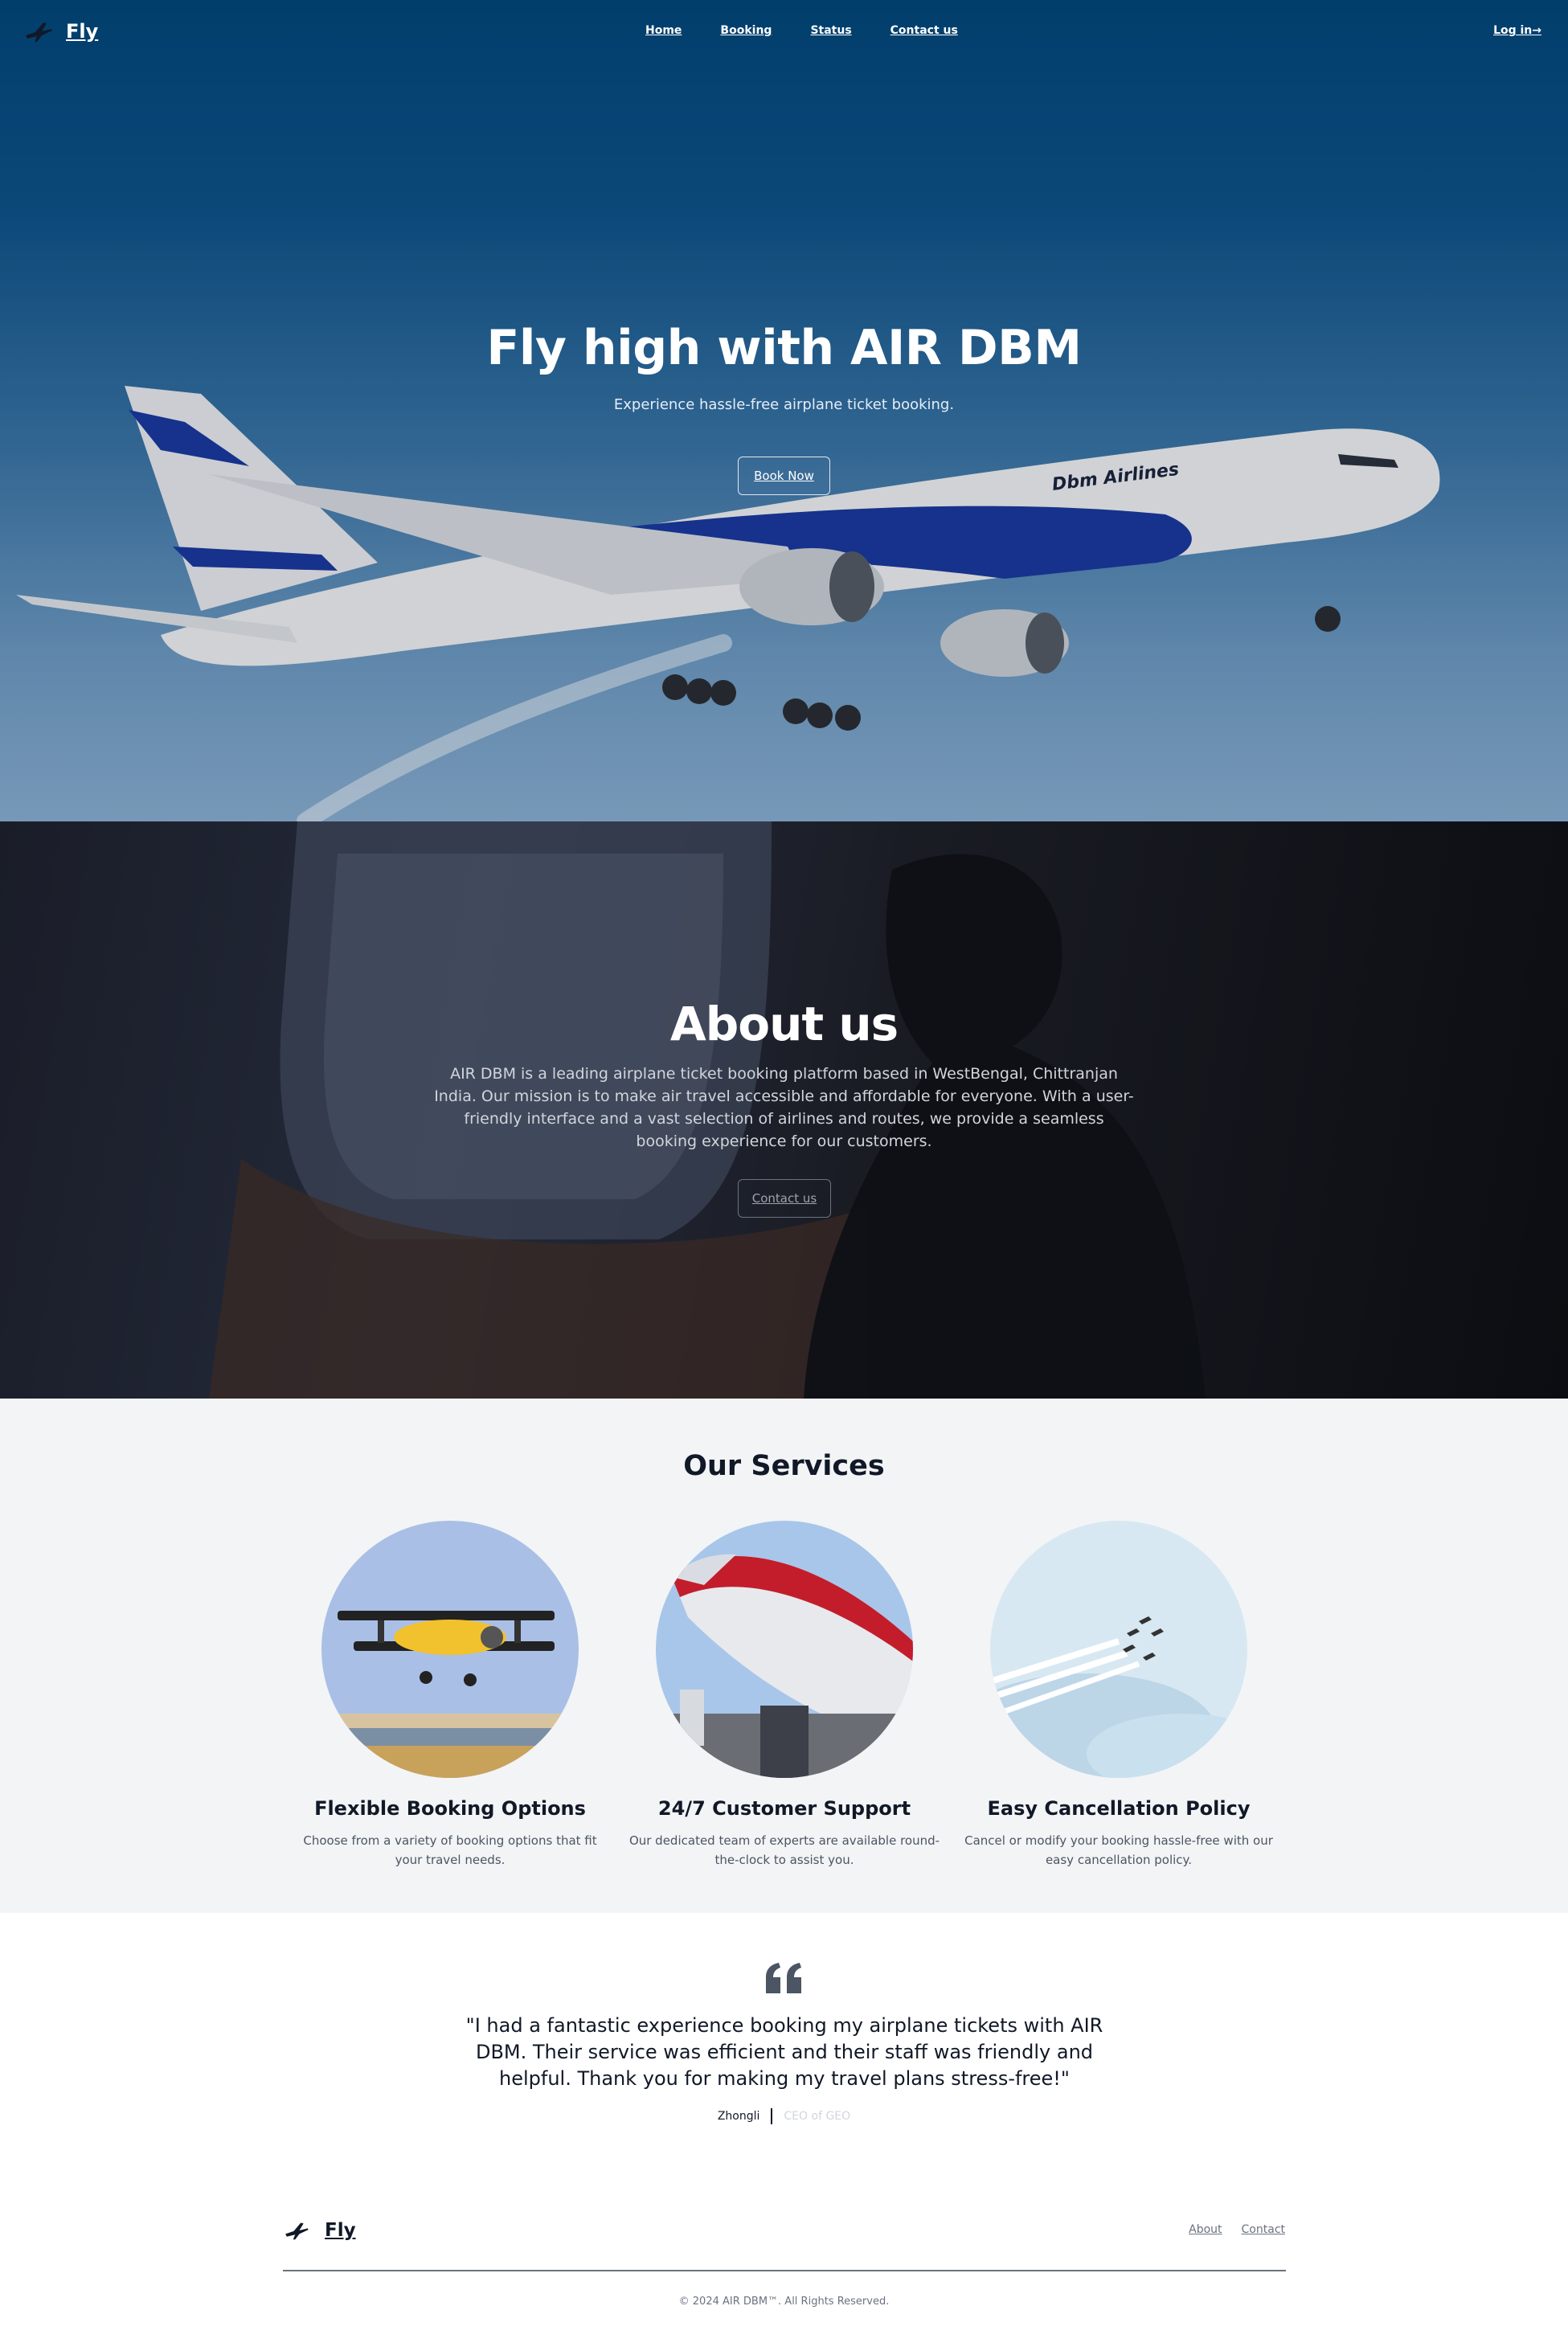 The width and height of the screenshot is (1568, 2351). Describe the element at coordinates (1118, 1649) in the screenshot. I see `formation-jets-image` at that location.